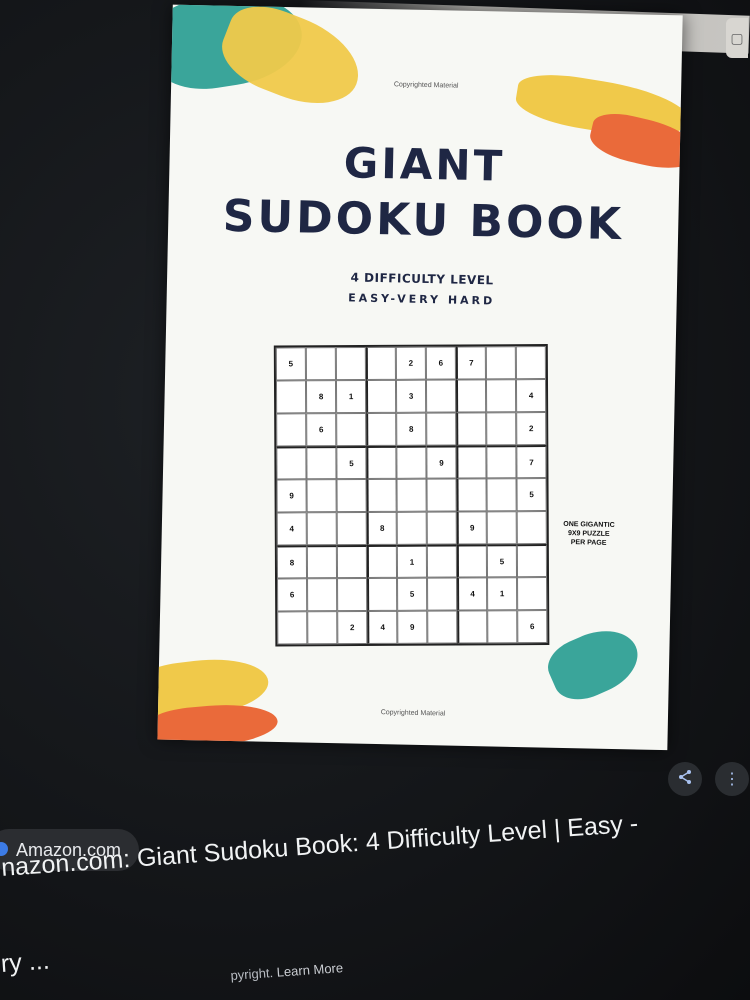 The height and width of the screenshot is (1000, 750). What do you see at coordinates (594, 663) in the screenshot?
I see `teal-splash-bottom-right` at bounding box center [594, 663].